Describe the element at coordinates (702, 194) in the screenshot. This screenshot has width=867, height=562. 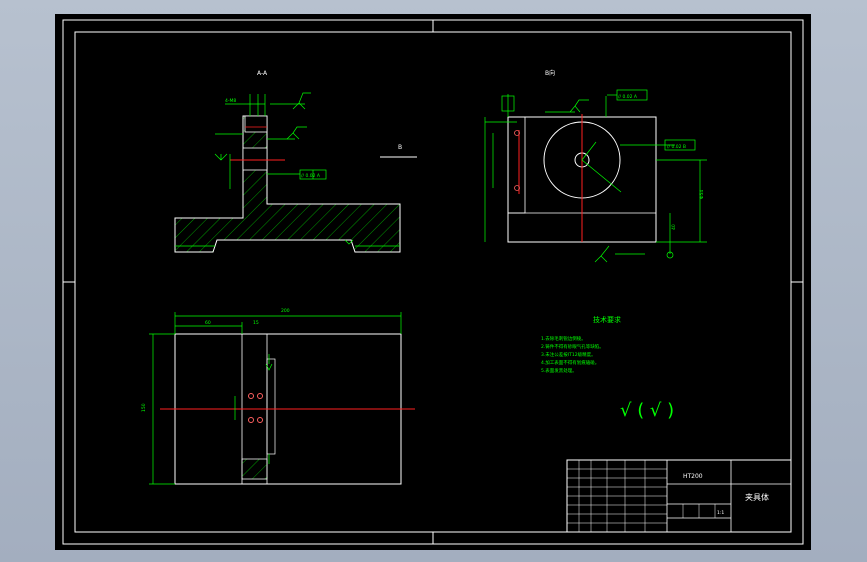
I see `dim-right: Φ54` at that location.